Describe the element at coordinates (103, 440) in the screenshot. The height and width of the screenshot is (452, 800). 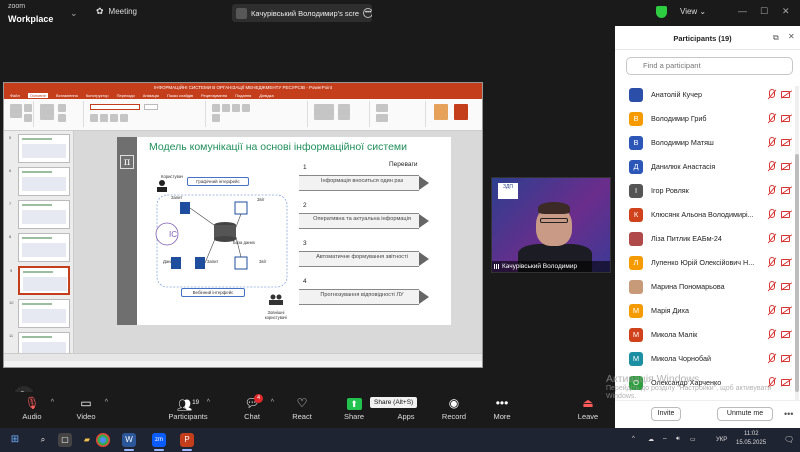
I see `chrome-icon` at that location.